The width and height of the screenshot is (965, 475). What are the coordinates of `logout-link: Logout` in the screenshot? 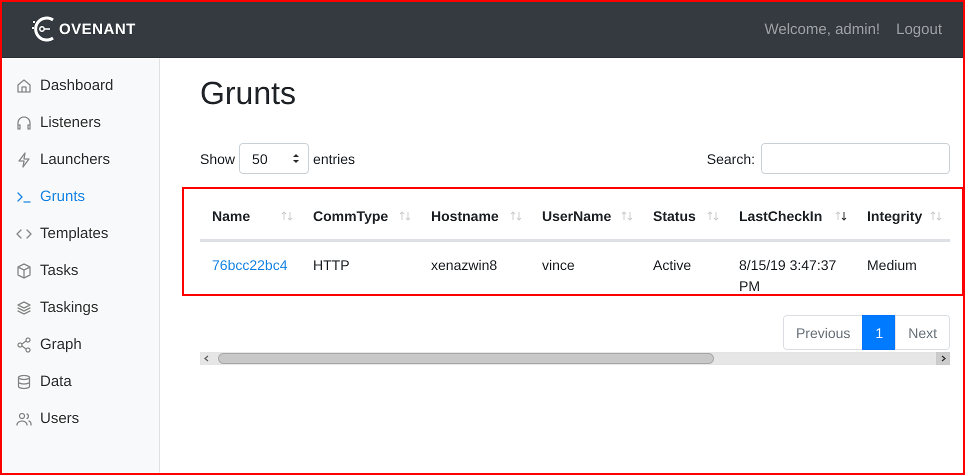 It's located at (919, 29).